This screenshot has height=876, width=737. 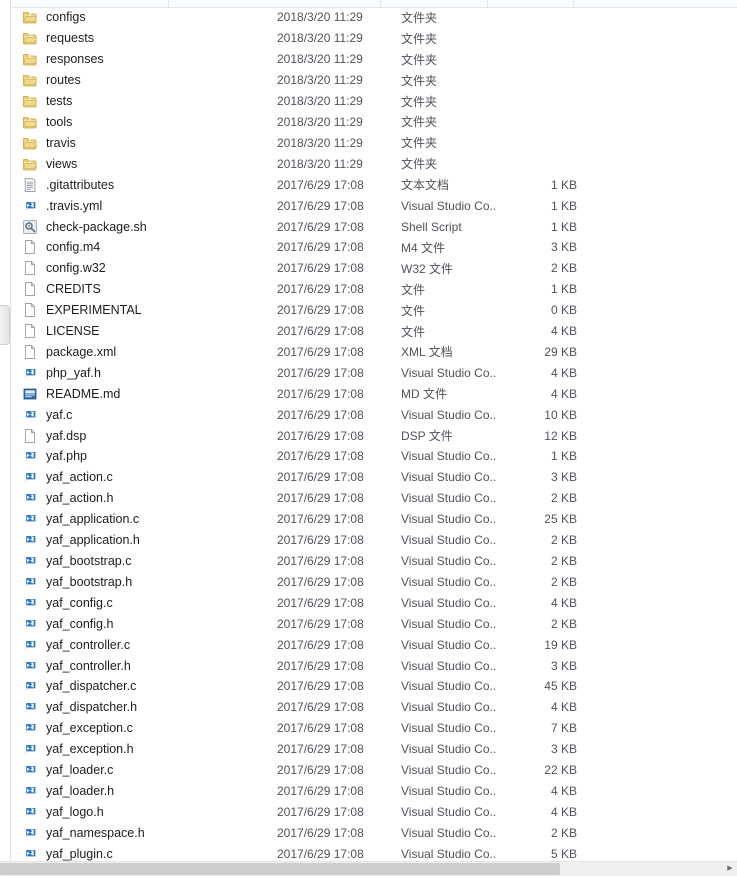 What do you see at coordinates (144, 394) in the screenshot?
I see `file-name-cell: README.md` at bounding box center [144, 394].